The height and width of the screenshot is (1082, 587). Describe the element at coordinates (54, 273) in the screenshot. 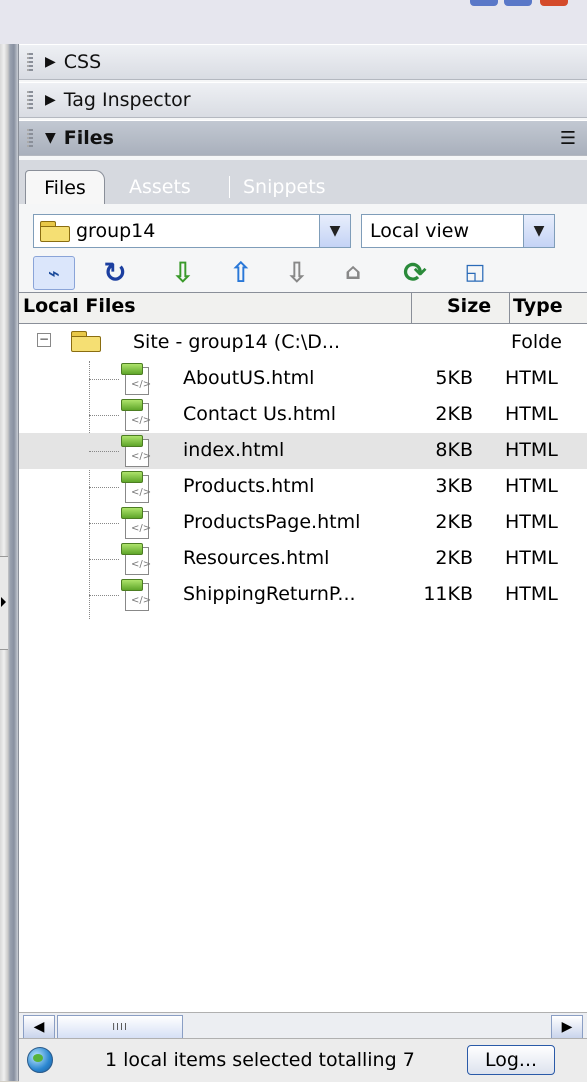

I see `connect-icon: ⌁` at that location.